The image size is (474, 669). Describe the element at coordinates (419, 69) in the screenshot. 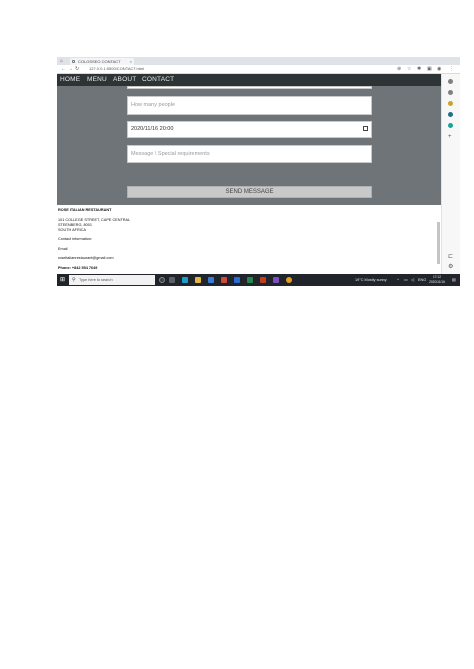

I see `extensions-icon: ✱` at that location.